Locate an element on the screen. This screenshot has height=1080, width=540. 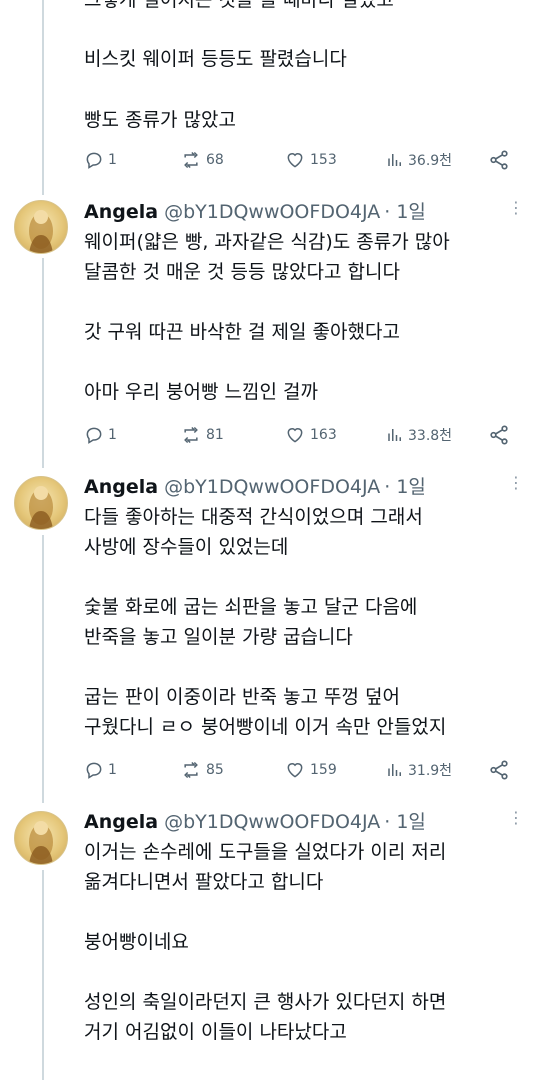
repost-count: 68 is located at coordinates (215, 160).